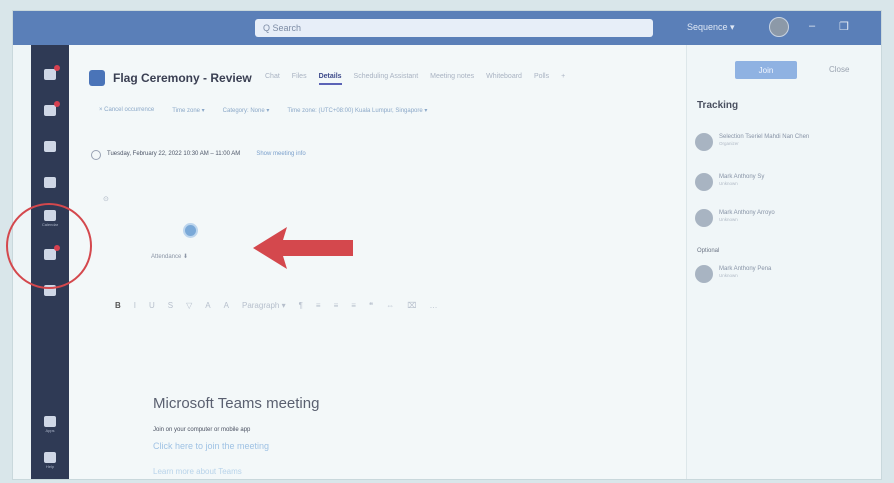 This screenshot has height=483, width=894. What do you see at coordinates (839, 69) in the screenshot?
I see `close-button: Close` at bounding box center [839, 69].